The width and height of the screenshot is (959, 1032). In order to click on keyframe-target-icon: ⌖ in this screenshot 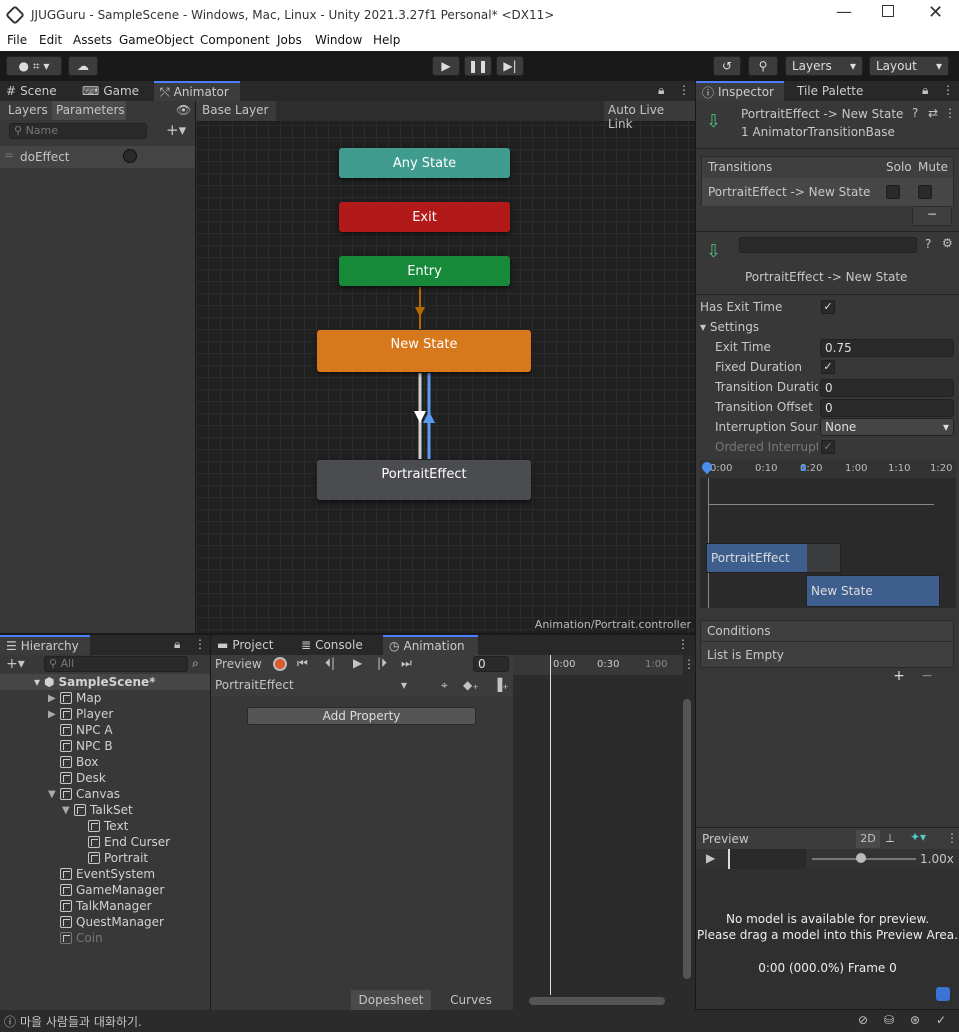, I will do `click(444, 685)`.